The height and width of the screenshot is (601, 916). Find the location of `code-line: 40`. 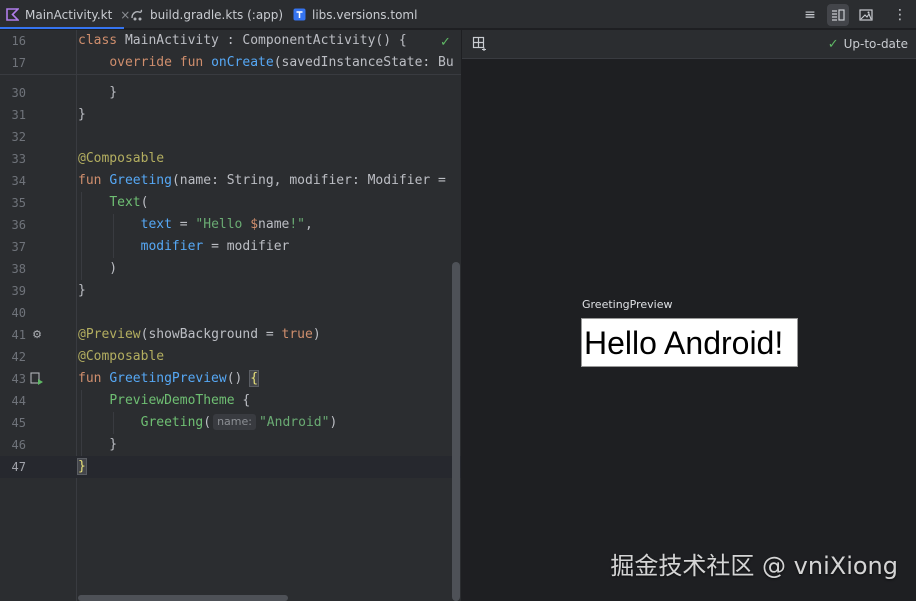

code-line: 40 is located at coordinates (230, 313).